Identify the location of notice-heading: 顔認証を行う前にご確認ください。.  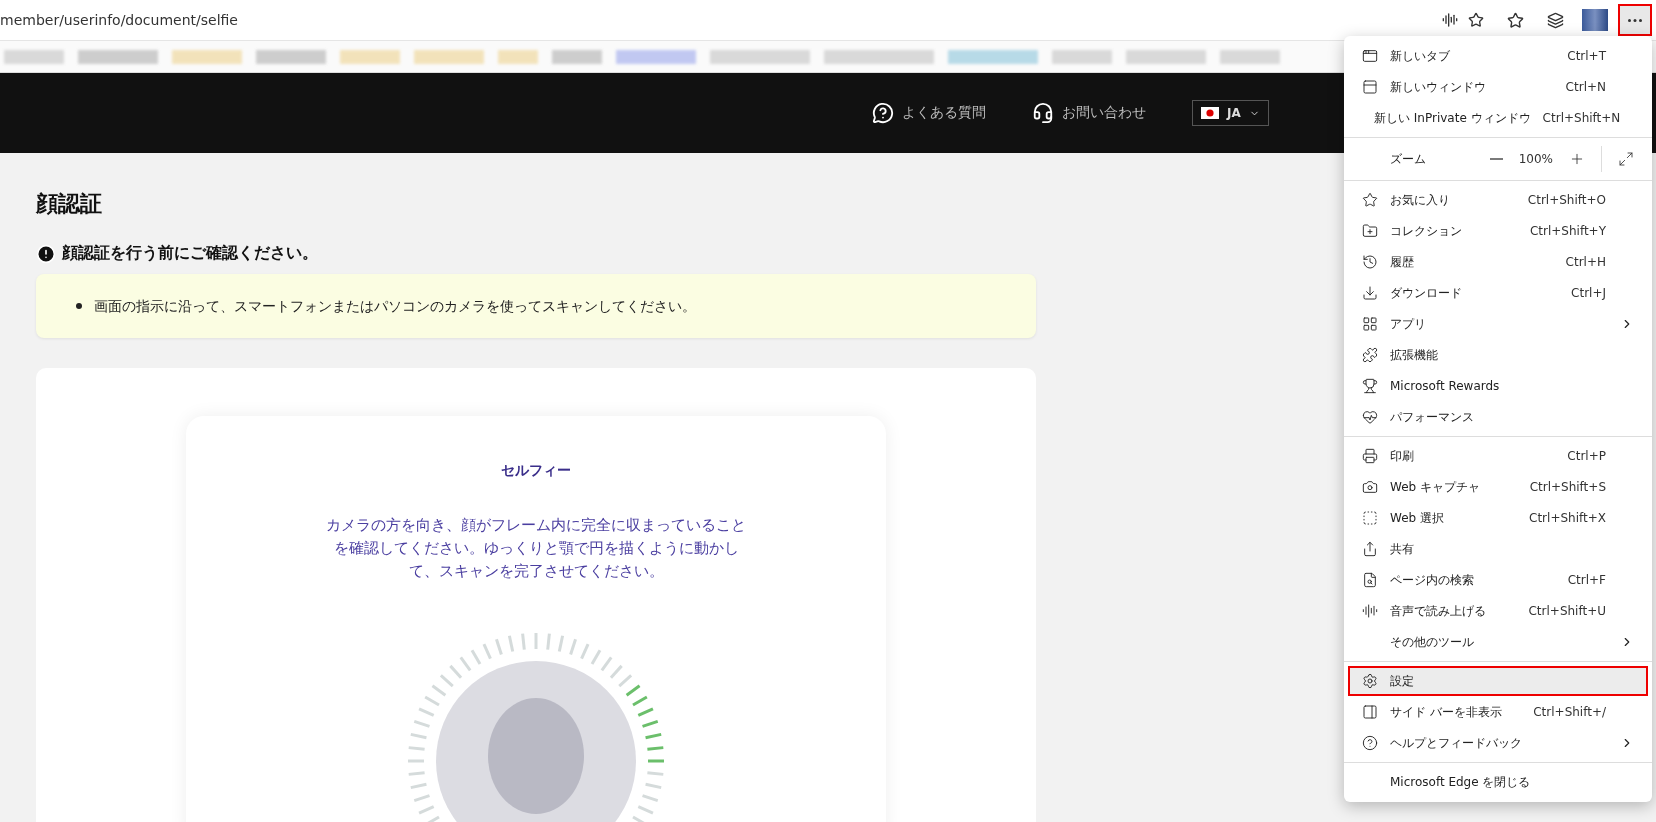
(190, 253).